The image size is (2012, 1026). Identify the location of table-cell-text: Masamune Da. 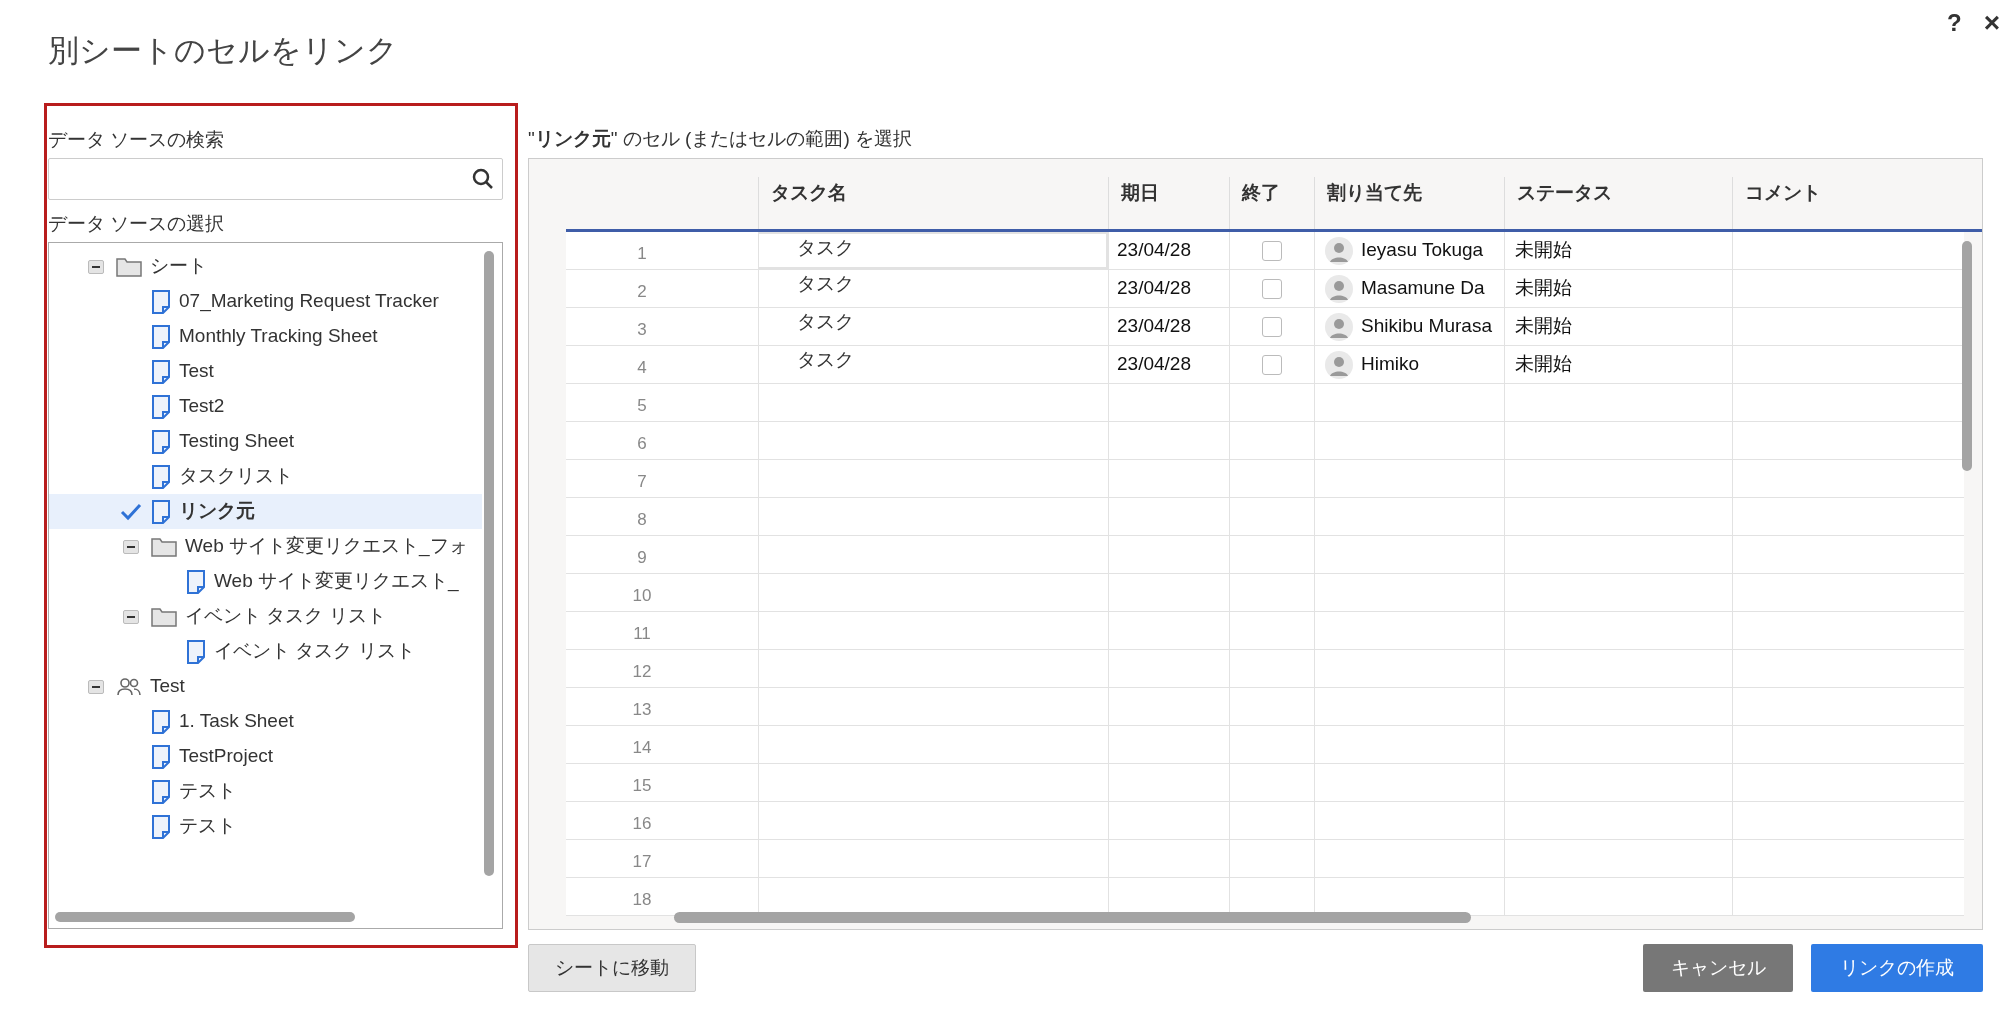
(1423, 288).